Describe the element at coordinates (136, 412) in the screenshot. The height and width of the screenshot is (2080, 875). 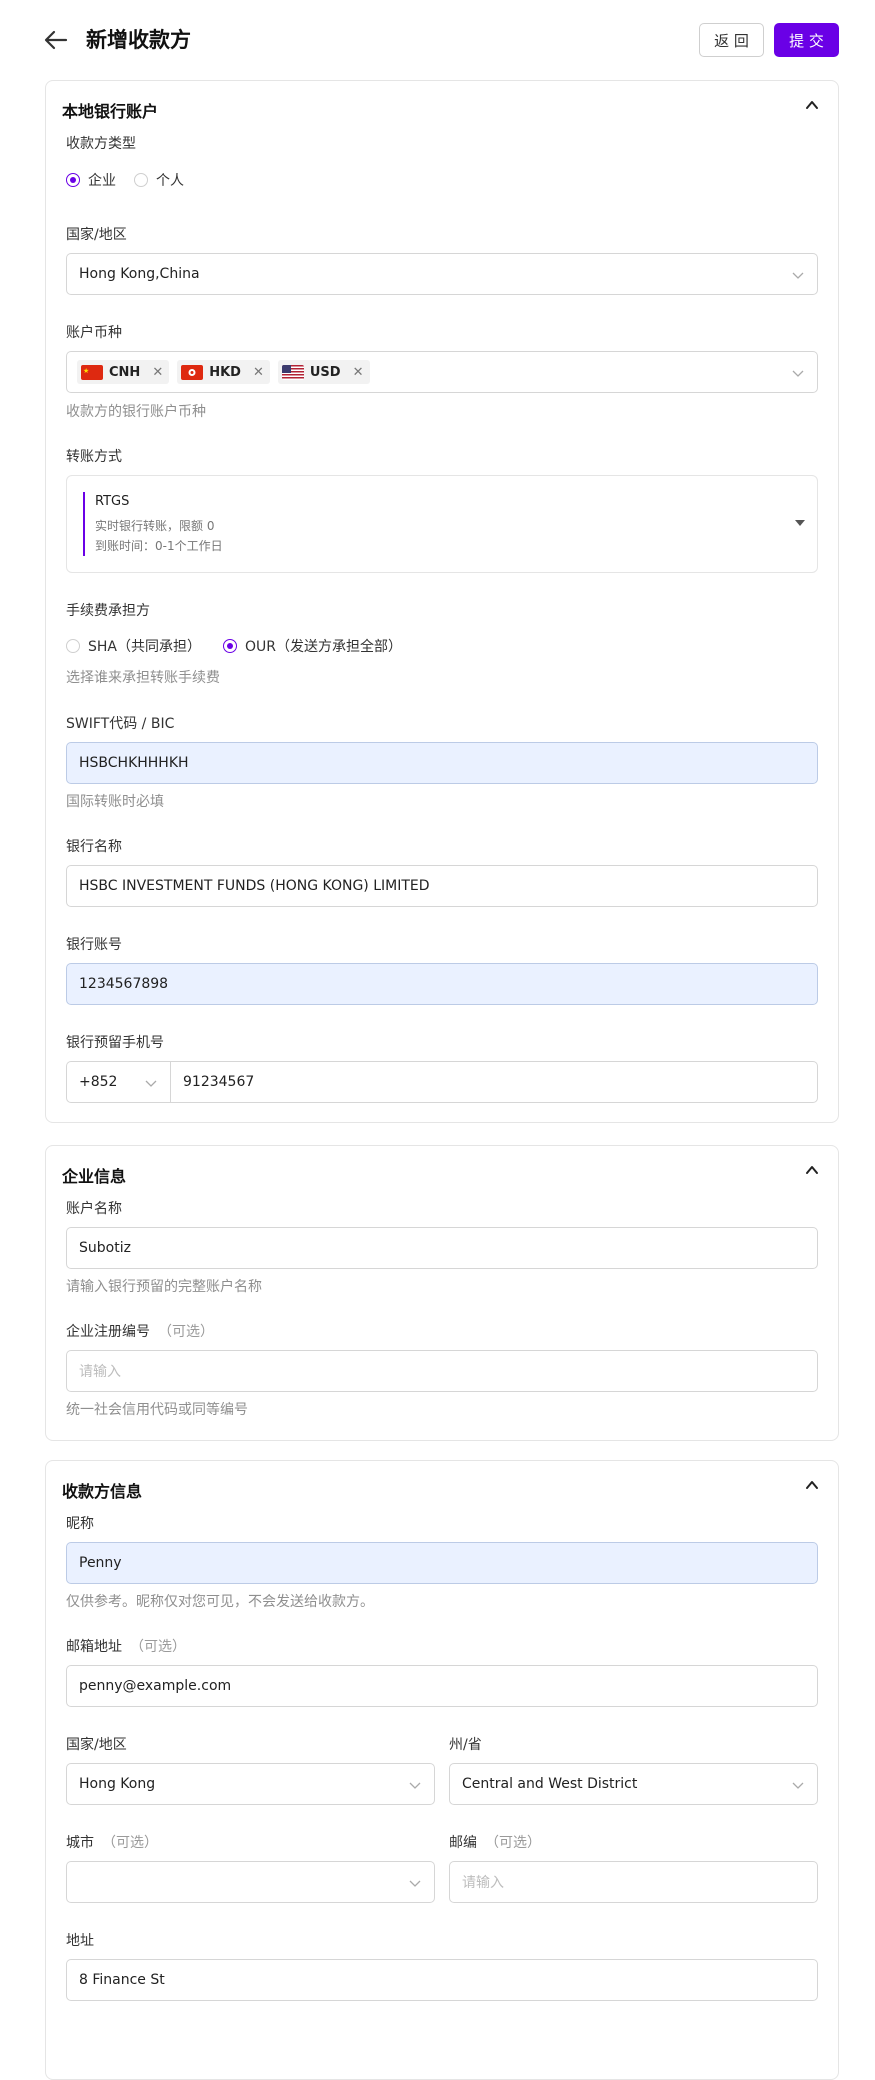
I see `currency-hint: 收款方的银行账户币种` at that location.